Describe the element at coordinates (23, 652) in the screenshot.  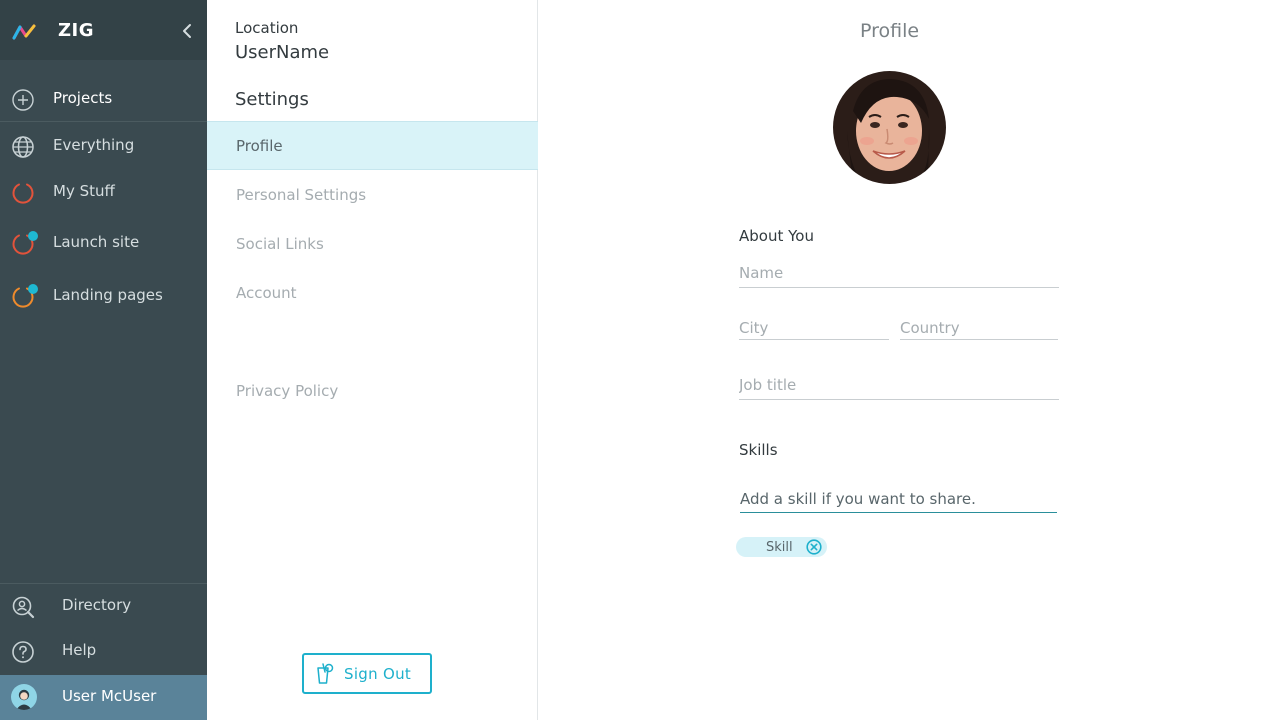
I see `question-icon` at that location.